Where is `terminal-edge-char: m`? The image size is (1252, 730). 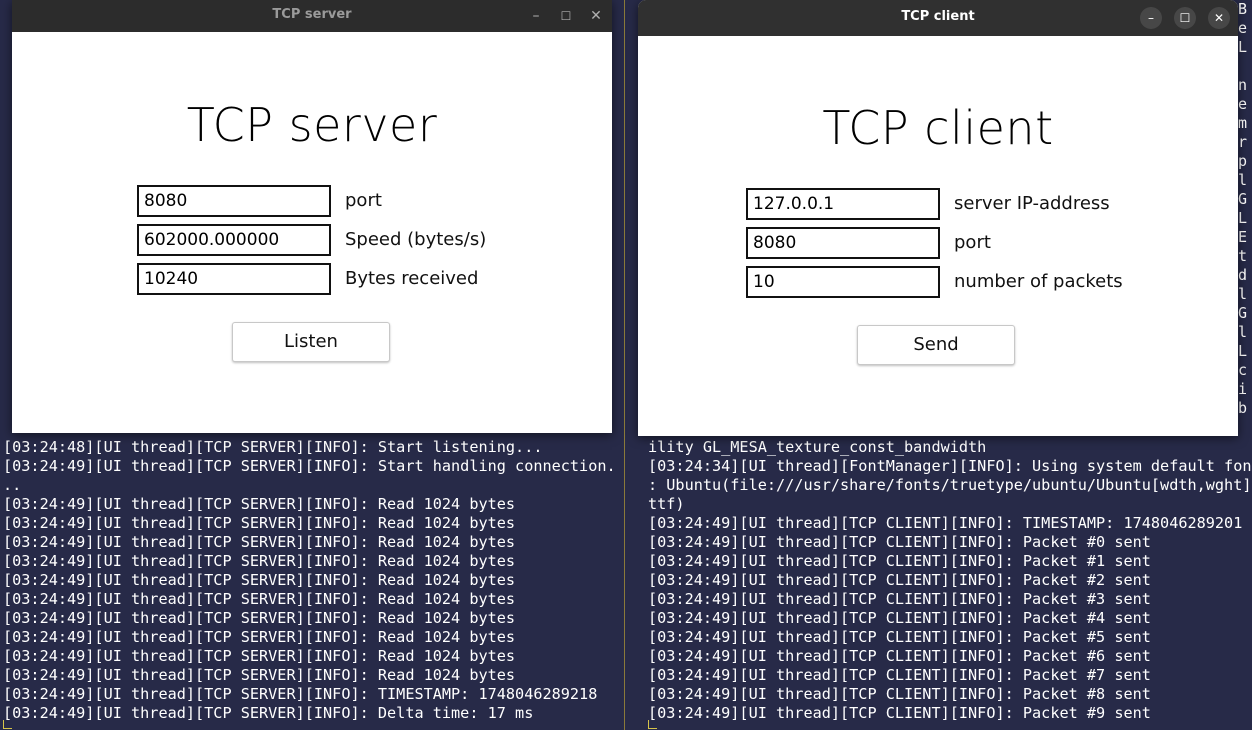
terminal-edge-char: m is located at coordinates (1243, 123).